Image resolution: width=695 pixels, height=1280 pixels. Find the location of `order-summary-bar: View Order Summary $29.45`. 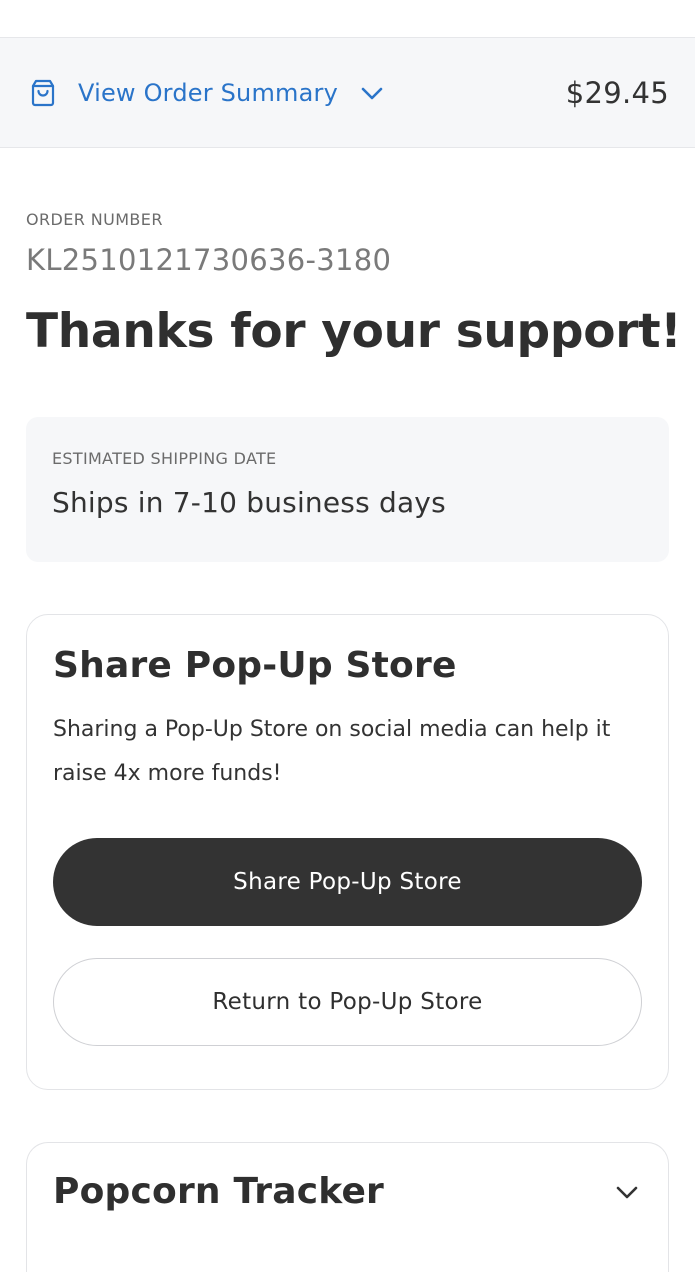

order-summary-bar: View Order Summary $29.45 is located at coordinates (347, 93).